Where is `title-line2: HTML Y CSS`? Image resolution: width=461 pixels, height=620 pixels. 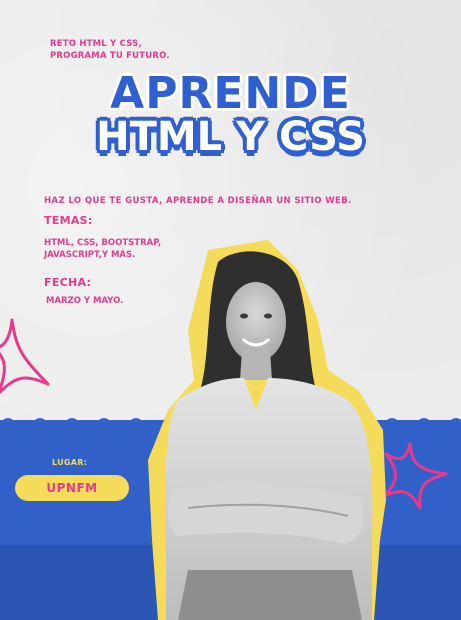
title-line2: HTML Y CSS is located at coordinates (230, 137).